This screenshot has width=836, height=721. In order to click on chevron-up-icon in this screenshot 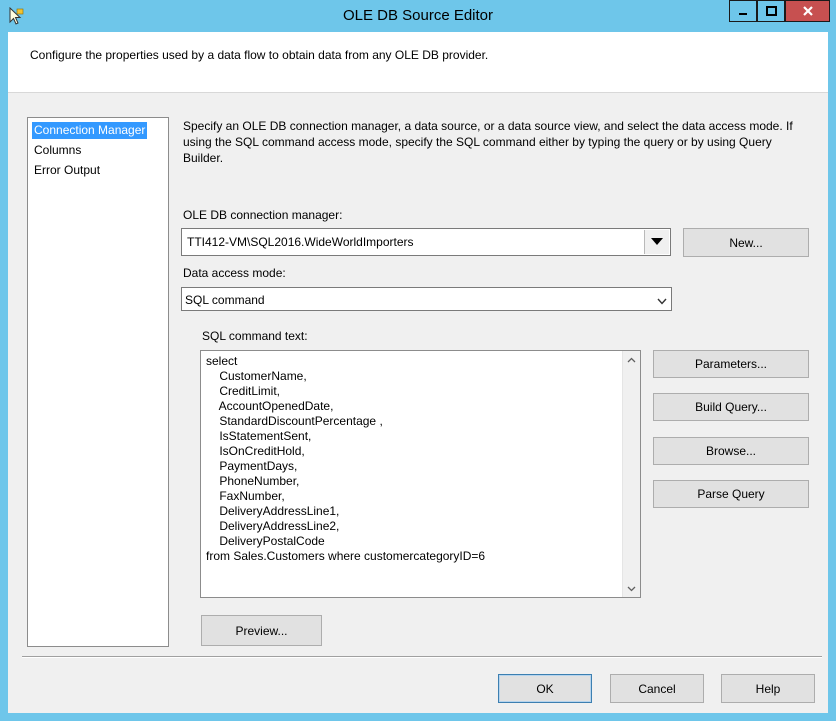, I will do `click(631, 359)`.